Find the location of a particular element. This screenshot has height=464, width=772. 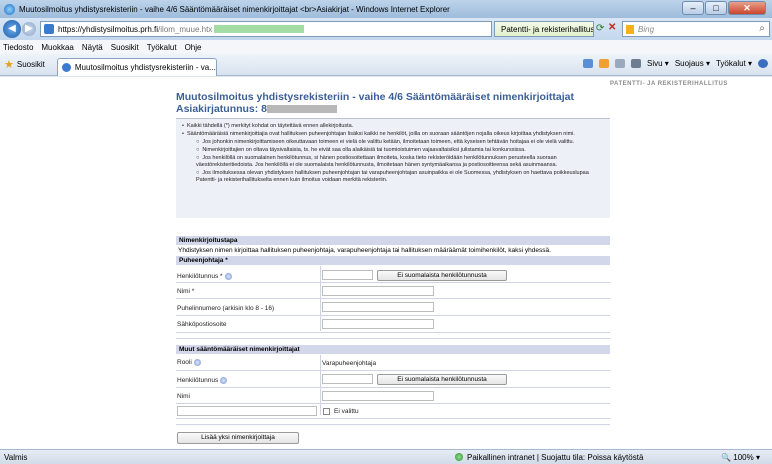

document-id-redacted is located at coordinates (302, 109).